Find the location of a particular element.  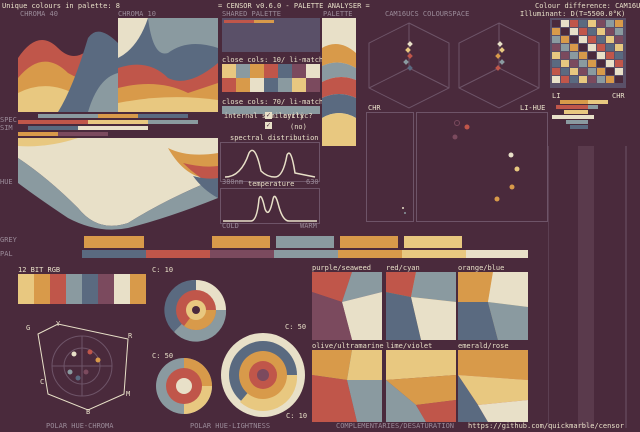

polar-hue-lightness-label: POLAR HUE-LIGHTNESS is located at coordinates (230, 426).